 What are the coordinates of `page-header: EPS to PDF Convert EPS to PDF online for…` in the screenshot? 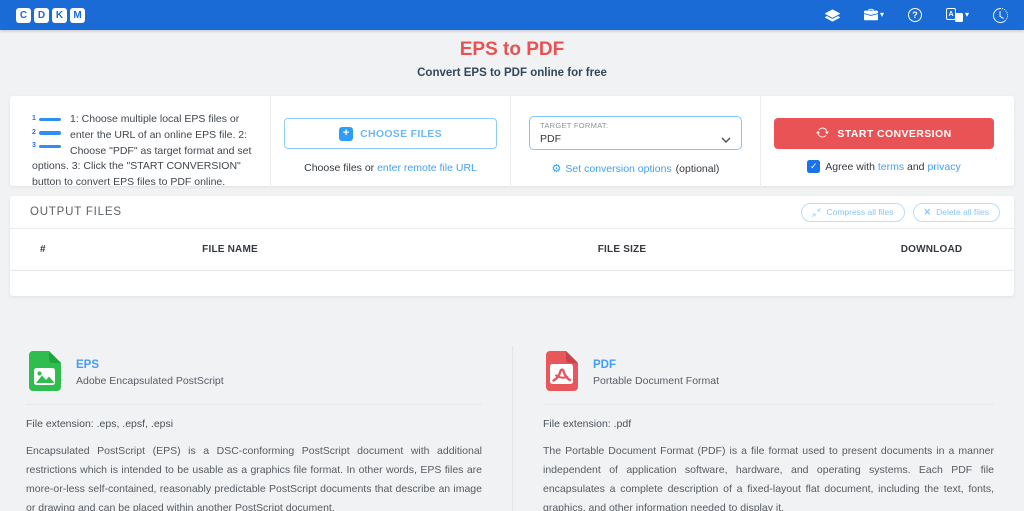 It's located at (512, 54).